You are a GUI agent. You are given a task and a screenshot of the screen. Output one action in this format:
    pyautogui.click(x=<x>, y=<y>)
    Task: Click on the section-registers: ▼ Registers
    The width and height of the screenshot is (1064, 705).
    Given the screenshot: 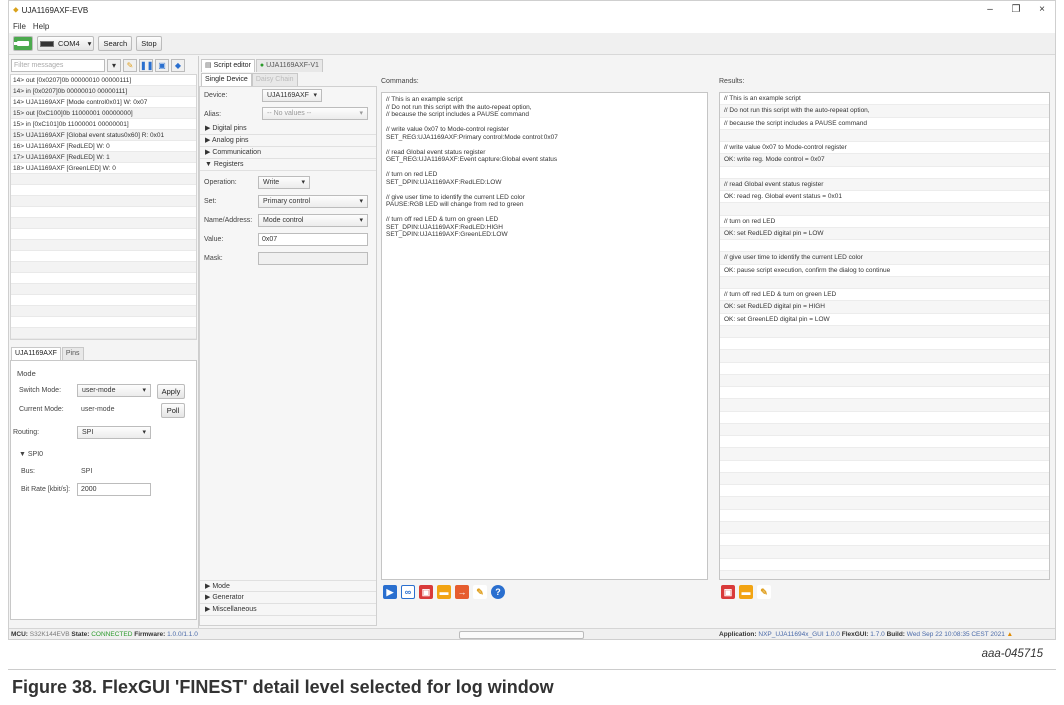 What is the action you would take?
    pyautogui.click(x=288, y=165)
    